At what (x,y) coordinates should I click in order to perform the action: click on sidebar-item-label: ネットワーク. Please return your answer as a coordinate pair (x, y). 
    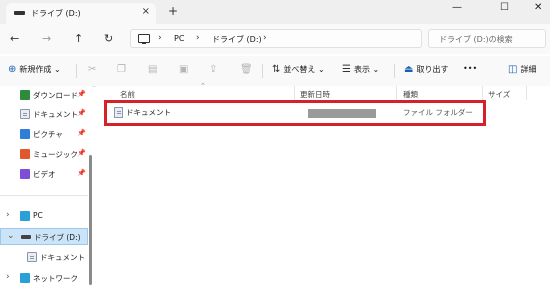
    Looking at the image, I should click on (55, 278).